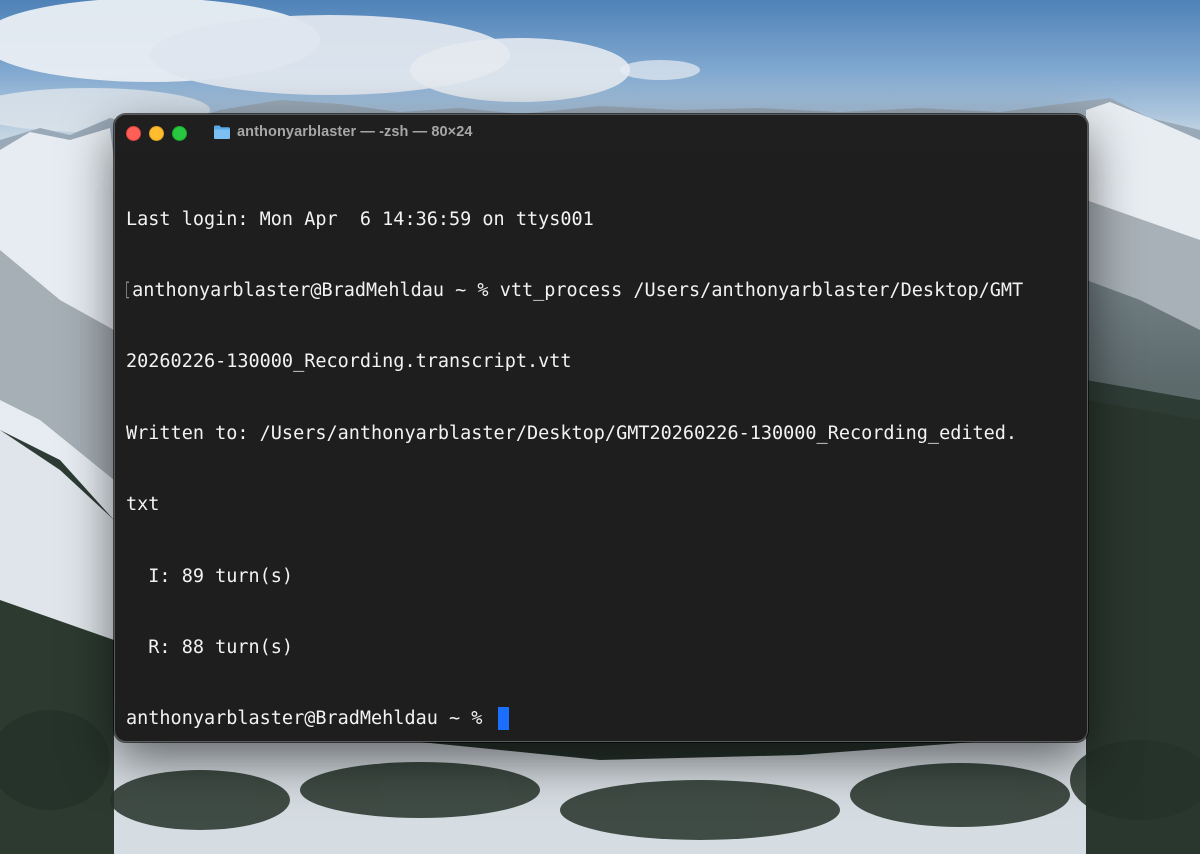 The image size is (1200, 854). I want to click on close-button, so click(133, 133).